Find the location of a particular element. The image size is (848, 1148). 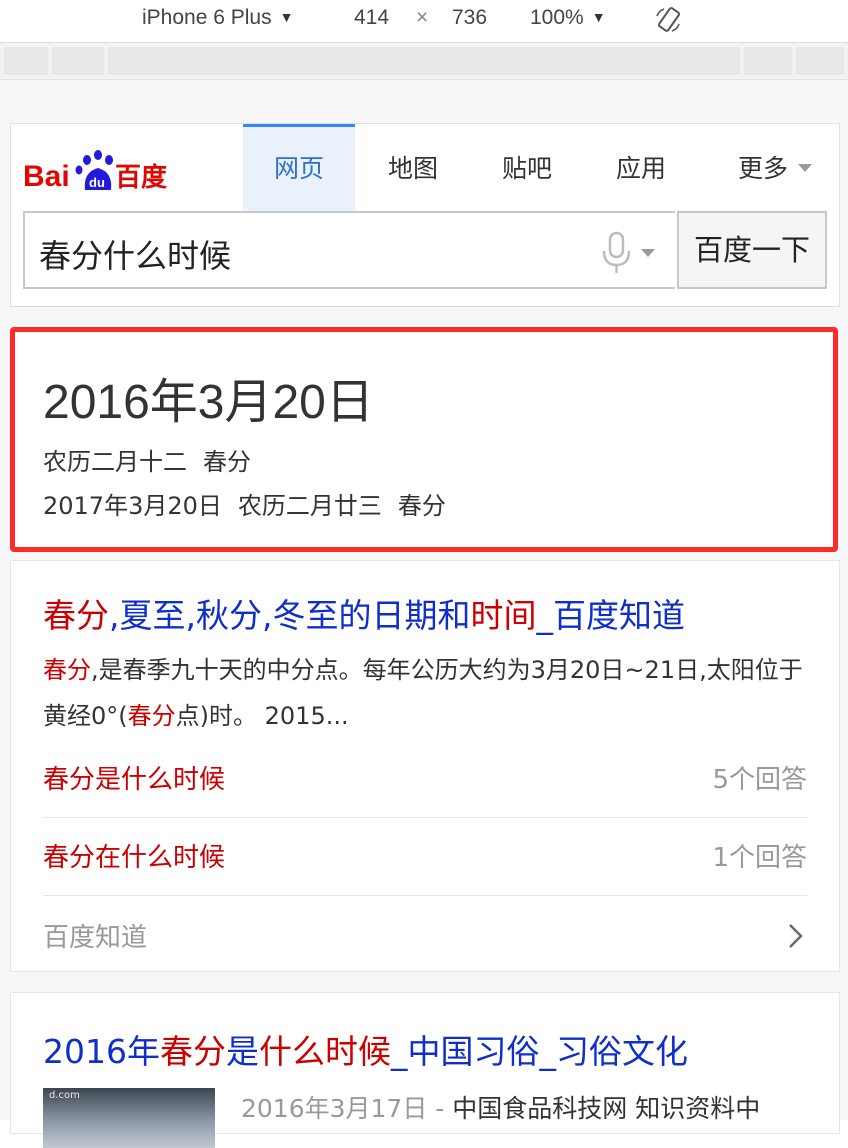

answer-main-date: 2016年3月20日 is located at coordinates (208, 402).